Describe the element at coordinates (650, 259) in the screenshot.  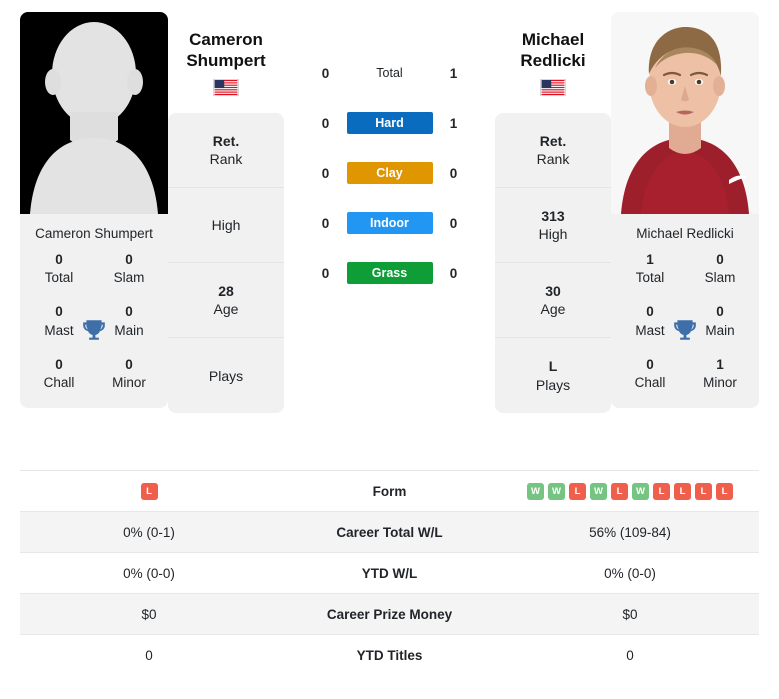
I see `right-title-total-value: 1` at that location.